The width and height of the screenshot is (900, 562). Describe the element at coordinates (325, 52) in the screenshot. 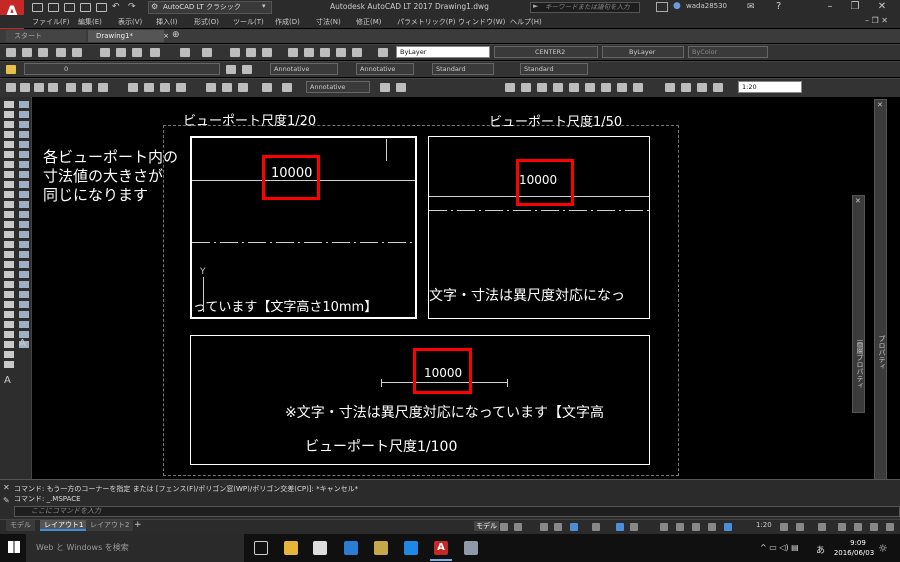

I see `tool-palettes-icon` at that location.